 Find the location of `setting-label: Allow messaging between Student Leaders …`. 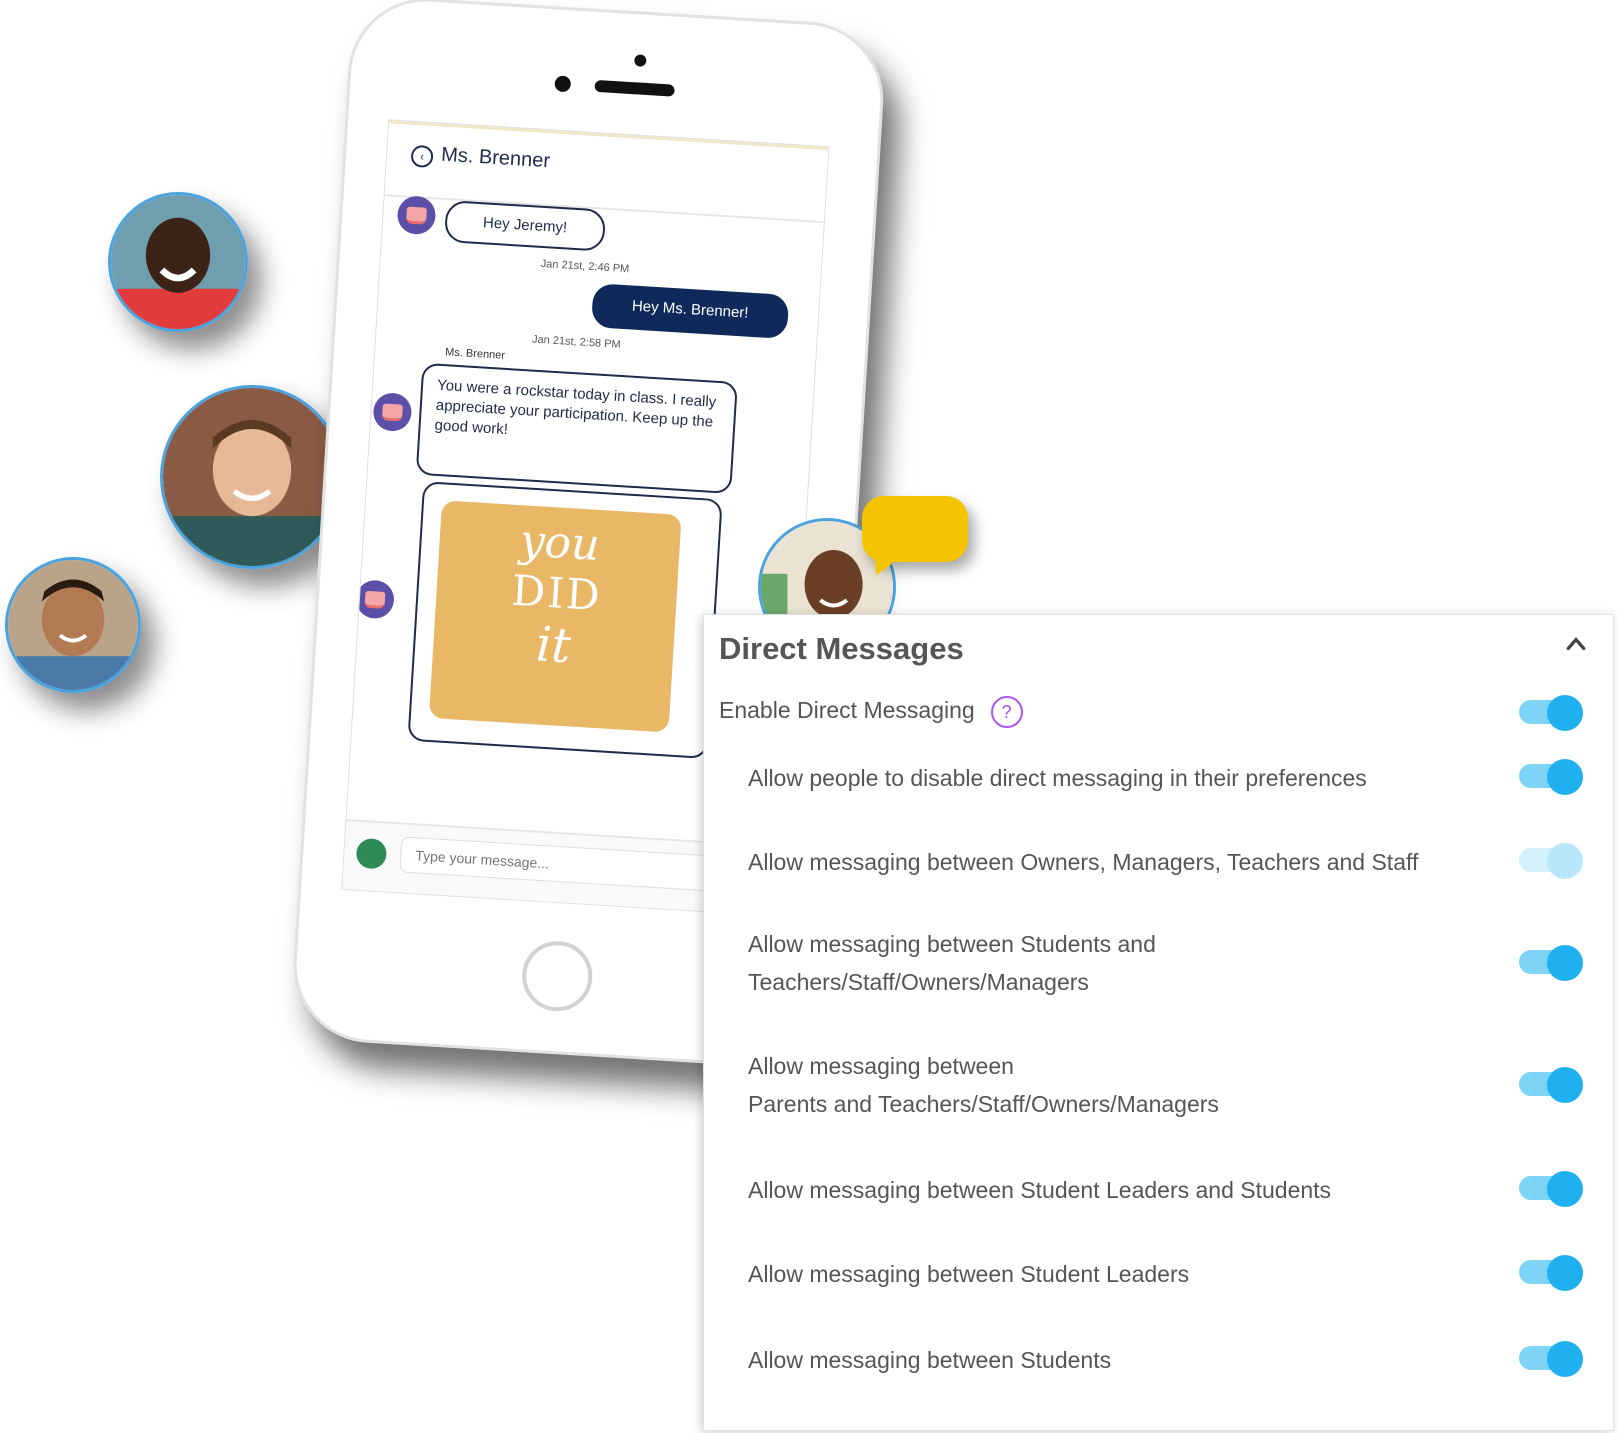

setting-label: Allow messaging between Student Leaders … is located at coordinates (1040, 1190).